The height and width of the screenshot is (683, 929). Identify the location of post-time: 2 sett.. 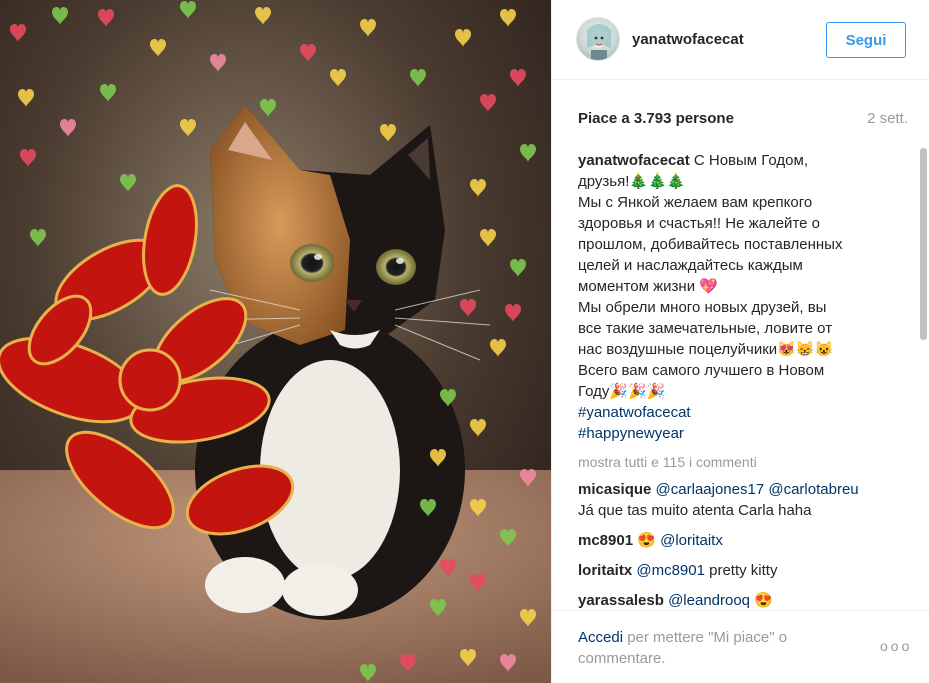
(887, 118).